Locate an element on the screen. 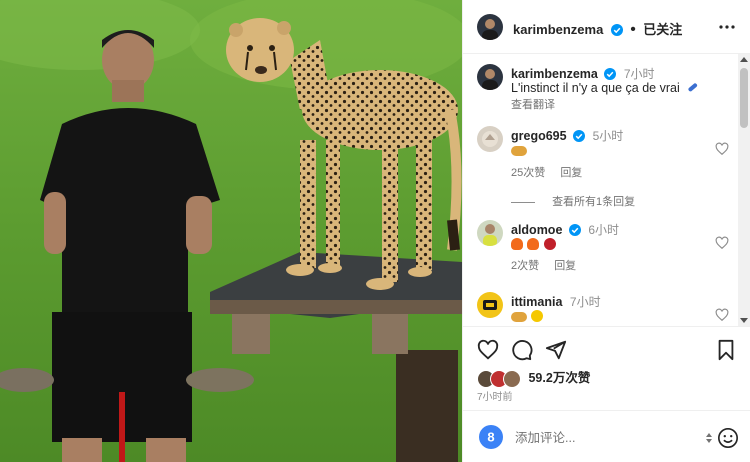  spinner-icon is located at coordinates (709, 437).